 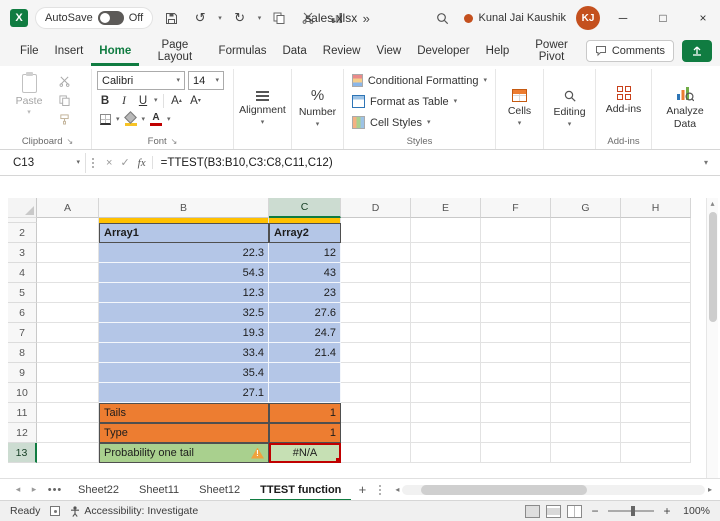 What do you see at coordinates (262, 109) in the screenshot?
I see `alignment-button: Alignment ▾` at bounding box center [262, 109].